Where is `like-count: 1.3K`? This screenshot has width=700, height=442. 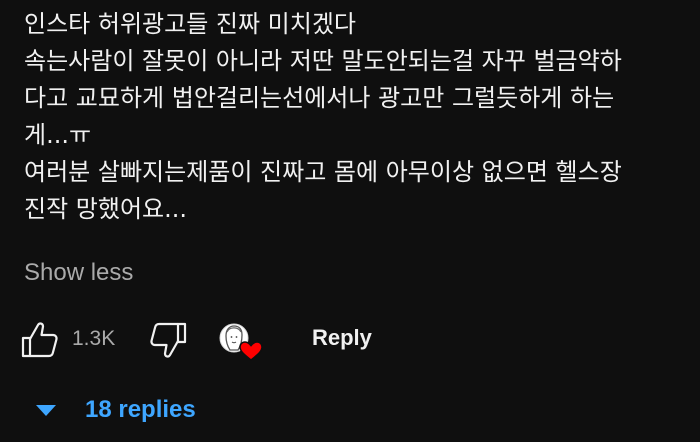 like-count: 1.3K is located at coordinates (94, 338).